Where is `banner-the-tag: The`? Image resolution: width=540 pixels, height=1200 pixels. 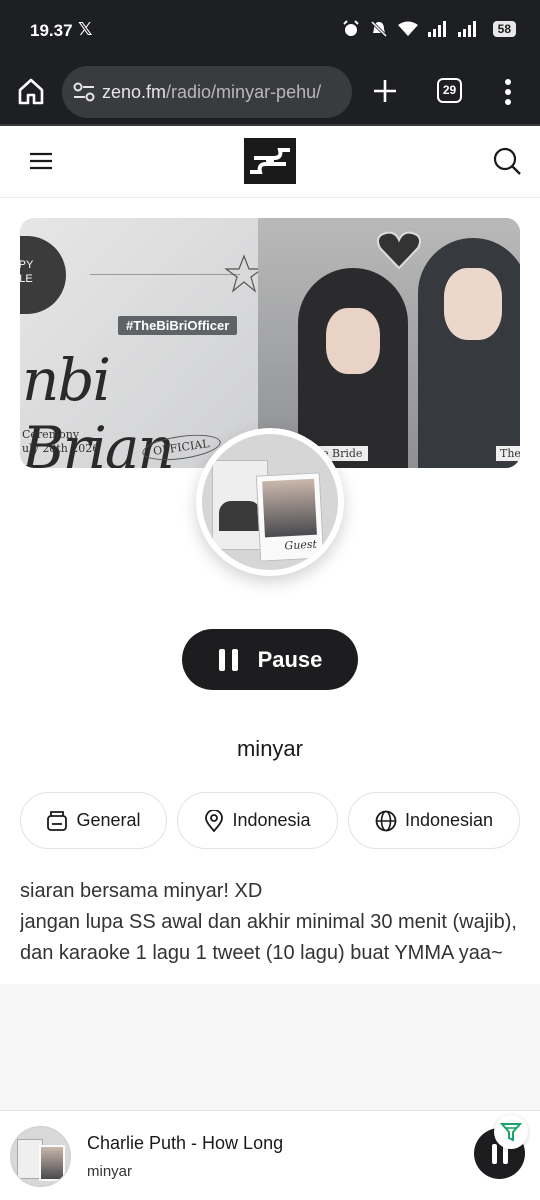 banner-the-tag: The is located at coordinates (508, 453).